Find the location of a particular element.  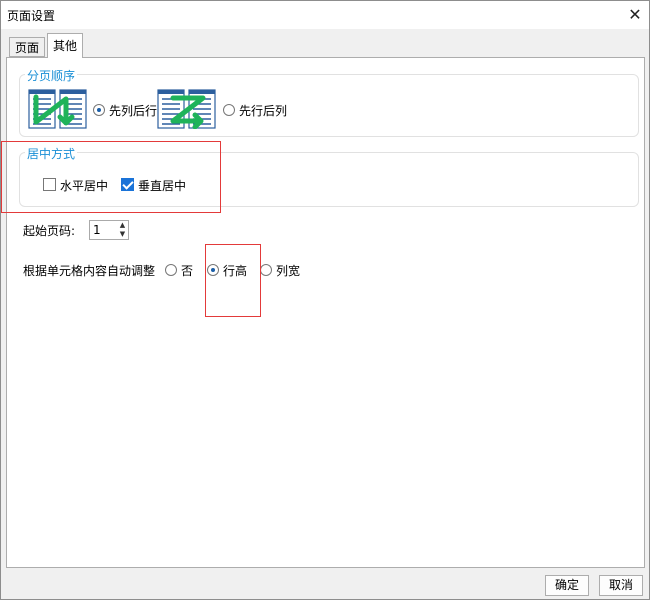

auto-adjust-column-width-radio is located at coordinates (266, 270).